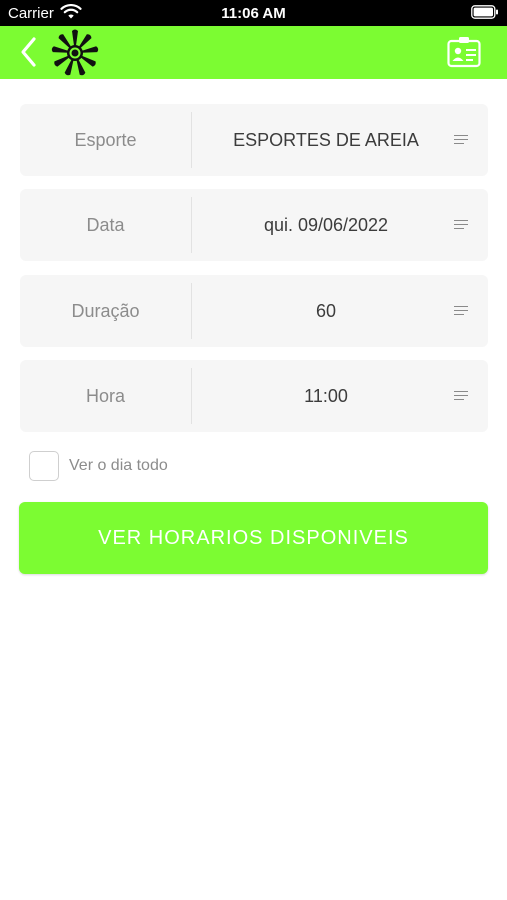 The height and width of the screenshot is (900, 507). Describe the element at coordinates (105, 396) in the screenshot. I see `time-label: Hora` at that location.